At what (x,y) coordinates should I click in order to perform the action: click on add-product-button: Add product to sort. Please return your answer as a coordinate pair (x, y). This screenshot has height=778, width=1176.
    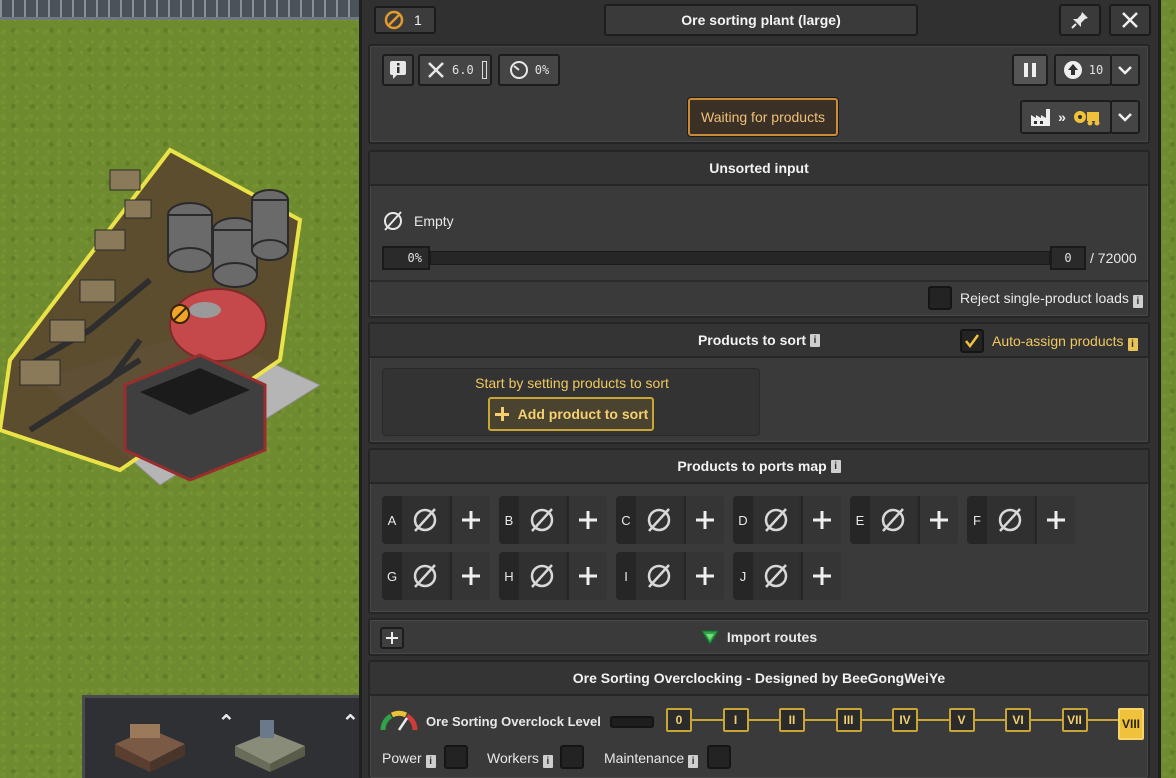
    Looking at the image, I should click on (571, 414).